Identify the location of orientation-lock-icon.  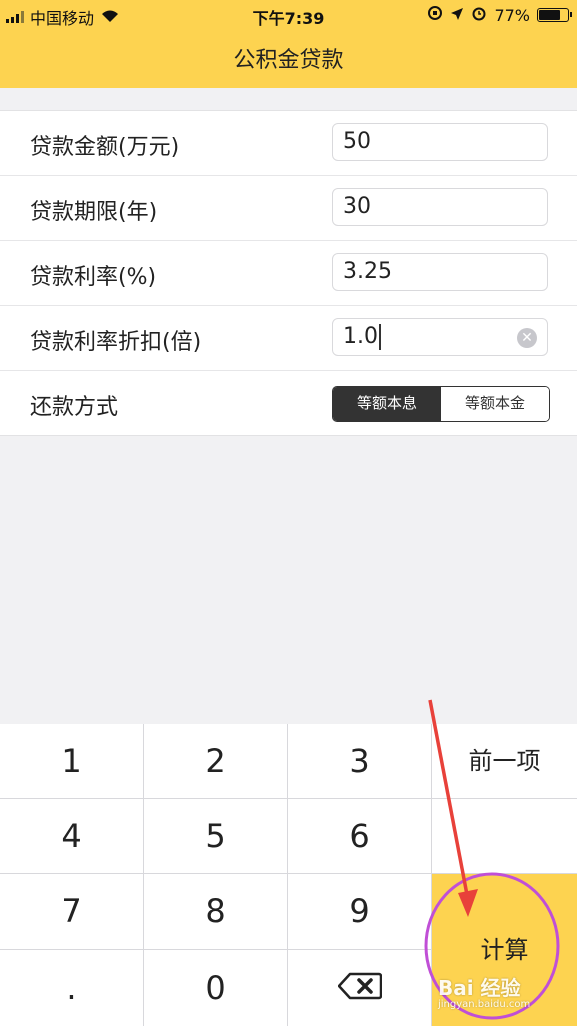
(435, 15).